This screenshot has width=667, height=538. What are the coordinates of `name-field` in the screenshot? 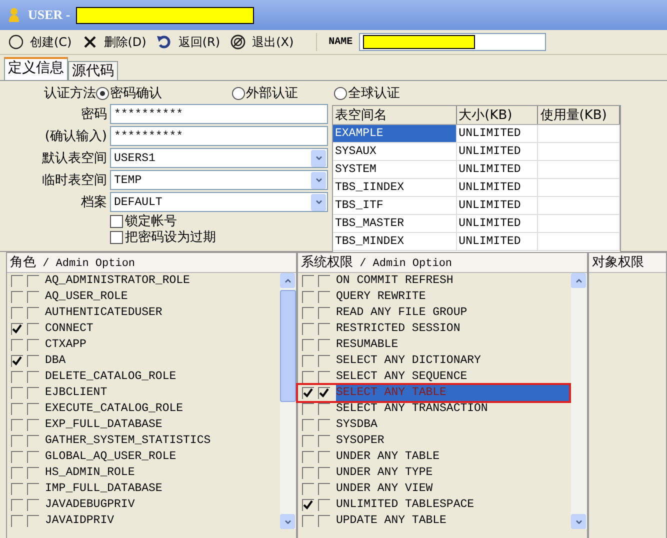 It's located at (452, 42).